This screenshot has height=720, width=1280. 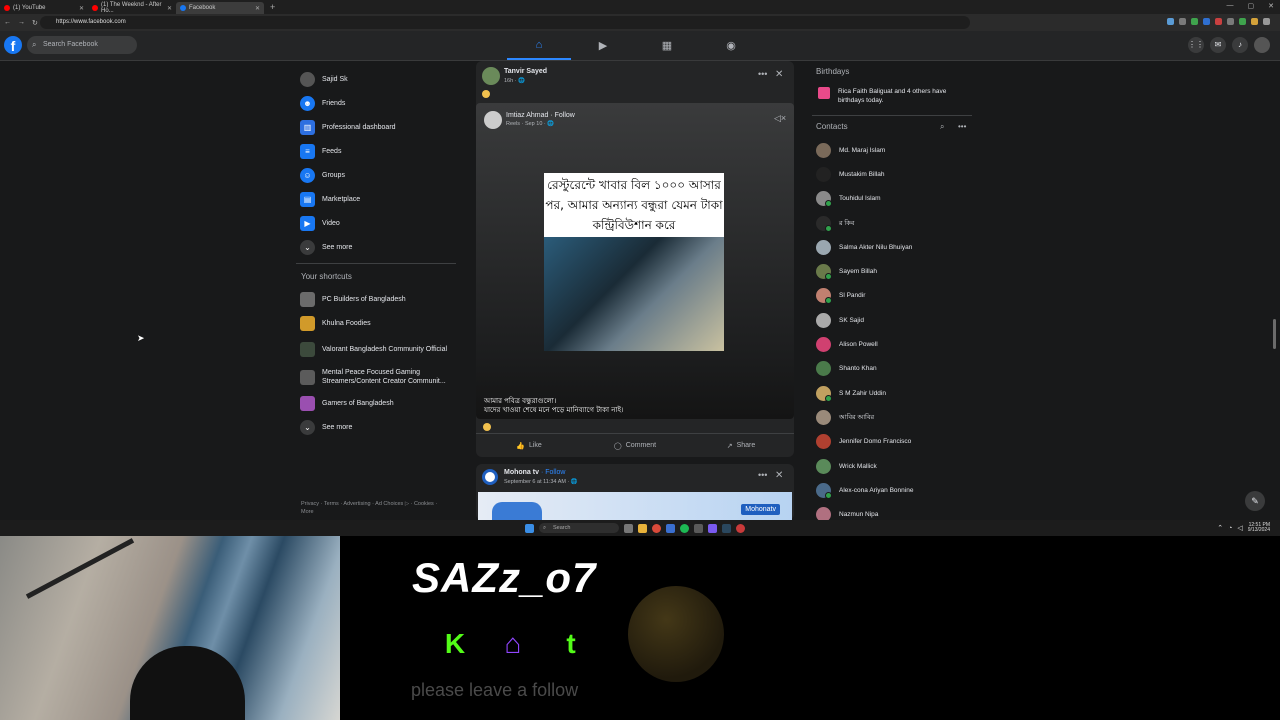 I want to click on chrome-icon, so click(x=656, y=528).